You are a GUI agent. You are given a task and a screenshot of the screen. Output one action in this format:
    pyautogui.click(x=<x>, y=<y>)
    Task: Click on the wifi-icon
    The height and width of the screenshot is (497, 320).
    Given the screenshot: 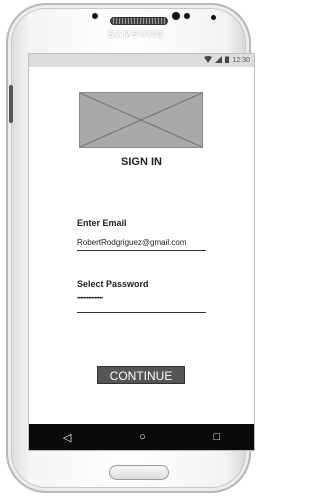 What is the action you would take?
    pyautogui.click(x=208, y=60)
    